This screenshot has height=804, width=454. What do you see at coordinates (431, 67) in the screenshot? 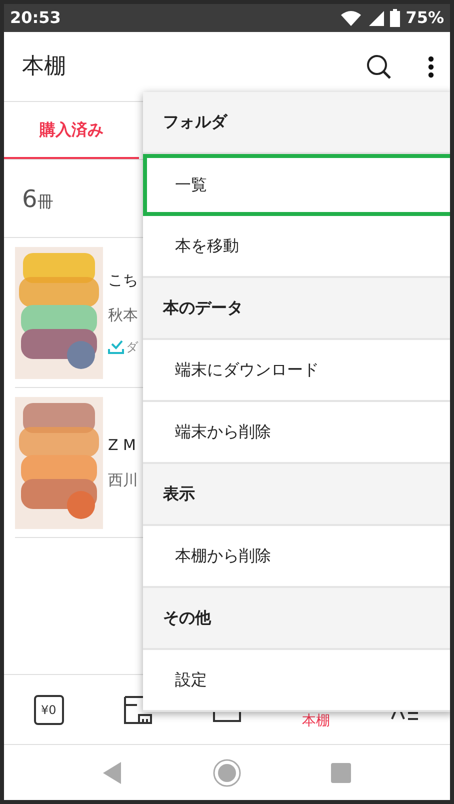
I see `more-icon` at bounding box center [431, 67].